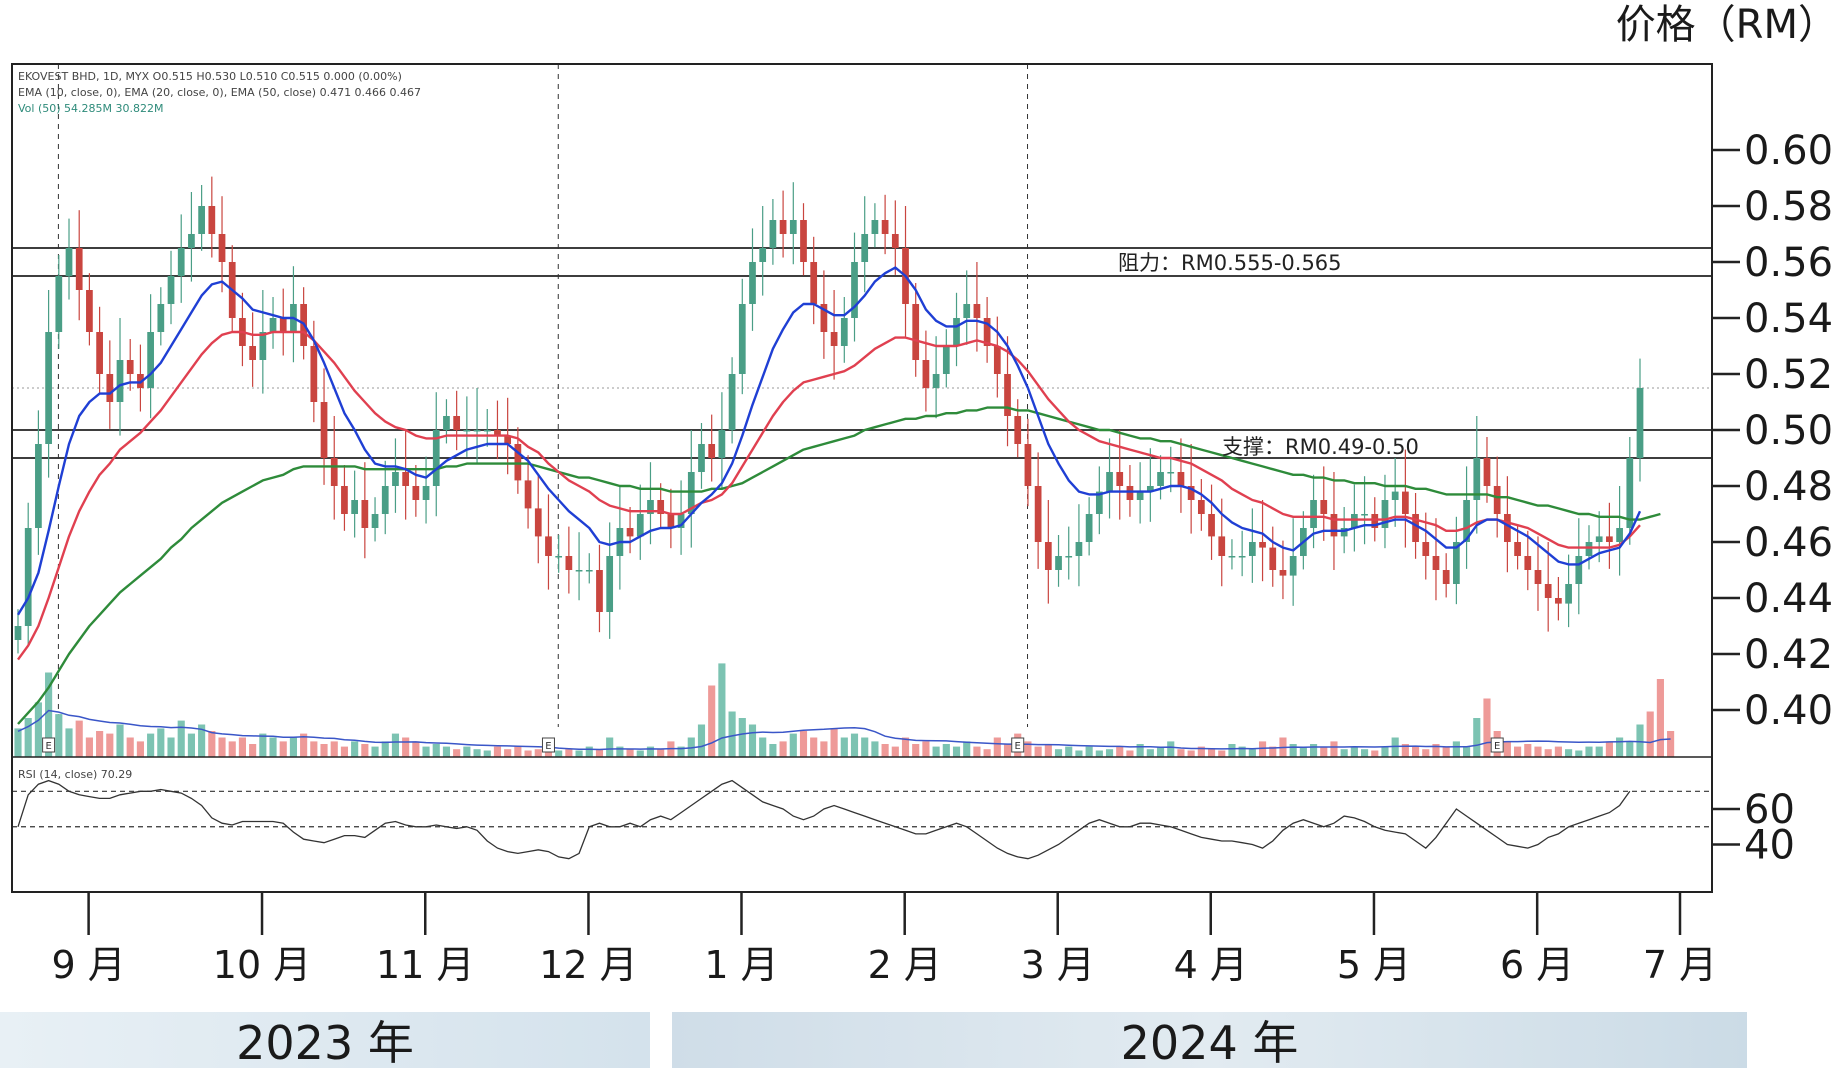 The image size is (1845, 1073). What do you see at coordinates (1680, 965) in the screenshot?
I see `month-label: 7 月` at bounding box center [1680, 965].